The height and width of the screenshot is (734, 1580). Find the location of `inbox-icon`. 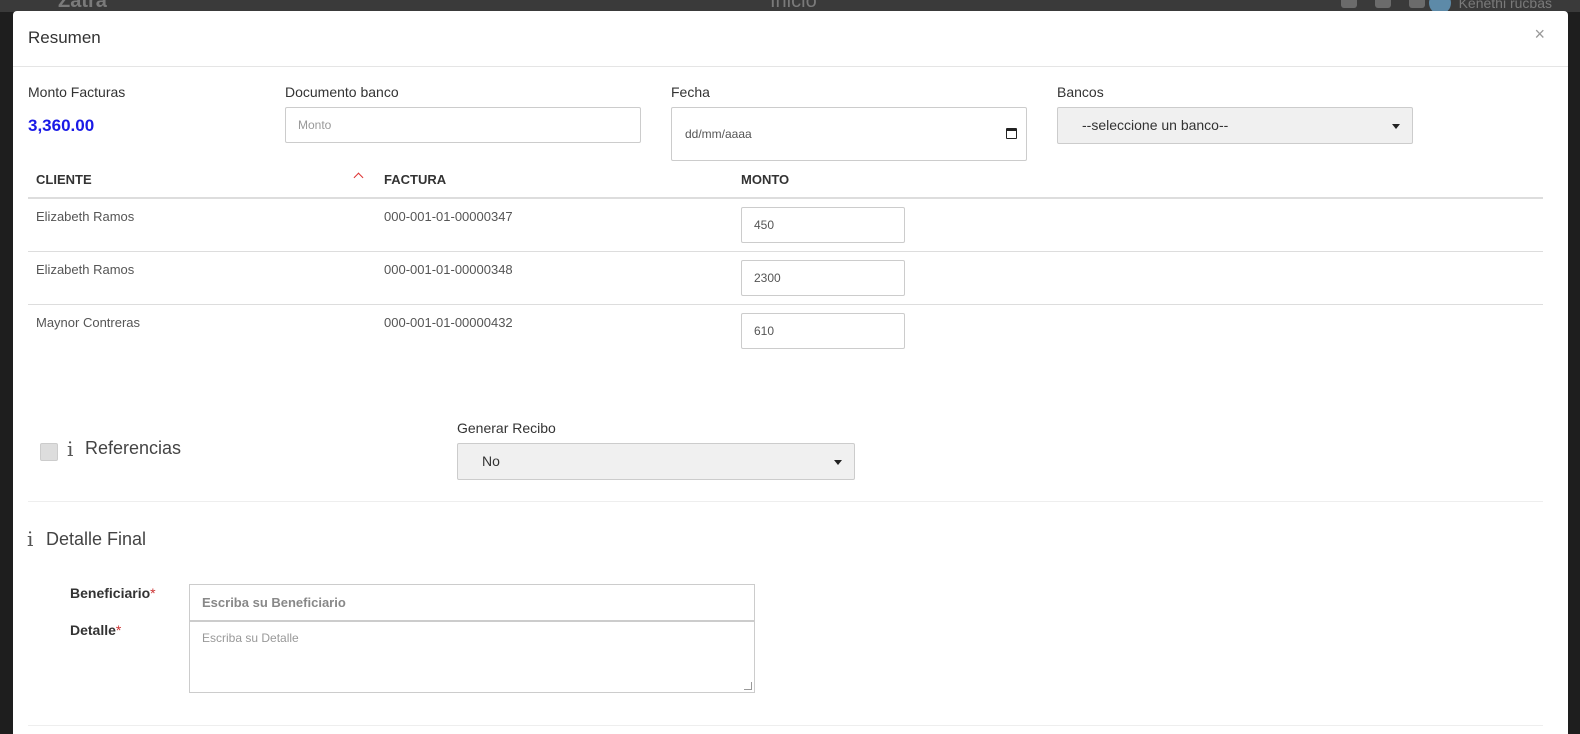

inbox-icon is located at coordinates (1383, 4).